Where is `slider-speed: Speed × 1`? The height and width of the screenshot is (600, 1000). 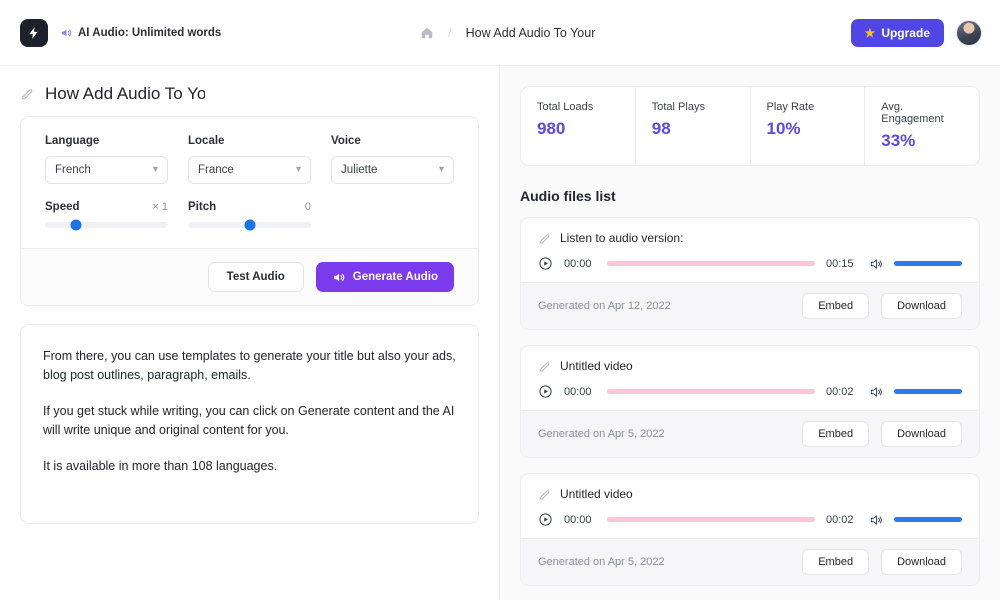
slider-speed: Speed × 1 is located at coordinates (106, 216).